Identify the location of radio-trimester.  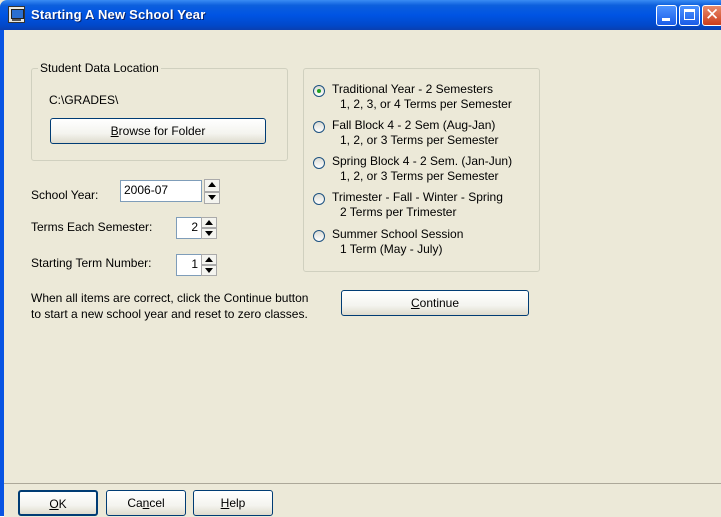
(319, 199).